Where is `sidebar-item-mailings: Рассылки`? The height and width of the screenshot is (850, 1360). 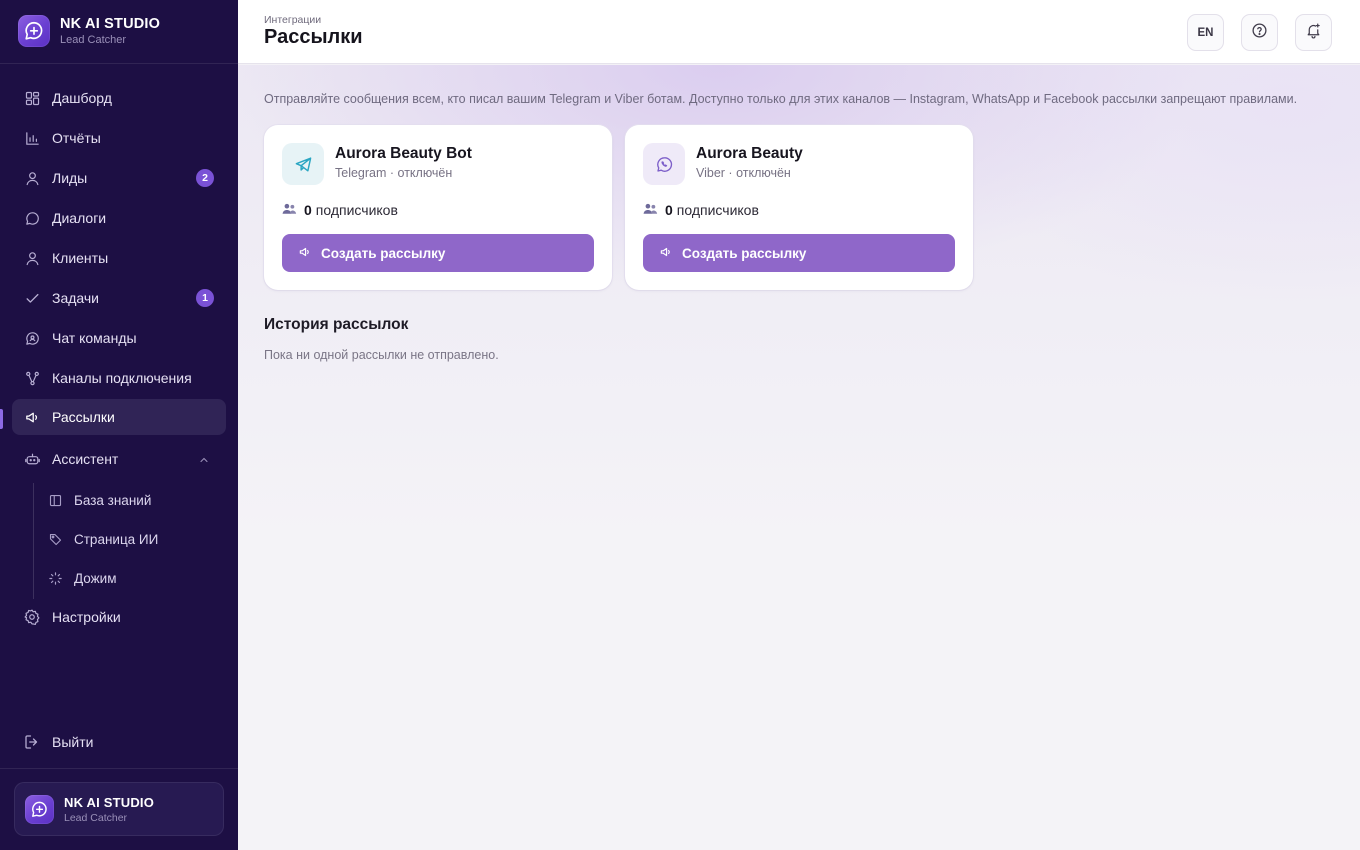
sidebar-item-mailings: Рассылки is located at coordinates (119, 417).